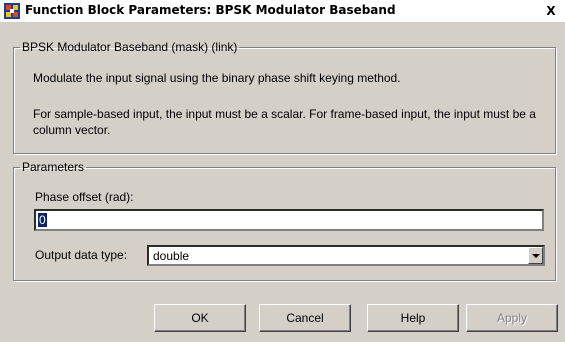  I want to click on output-data-type-value: double, so click(171, 256).